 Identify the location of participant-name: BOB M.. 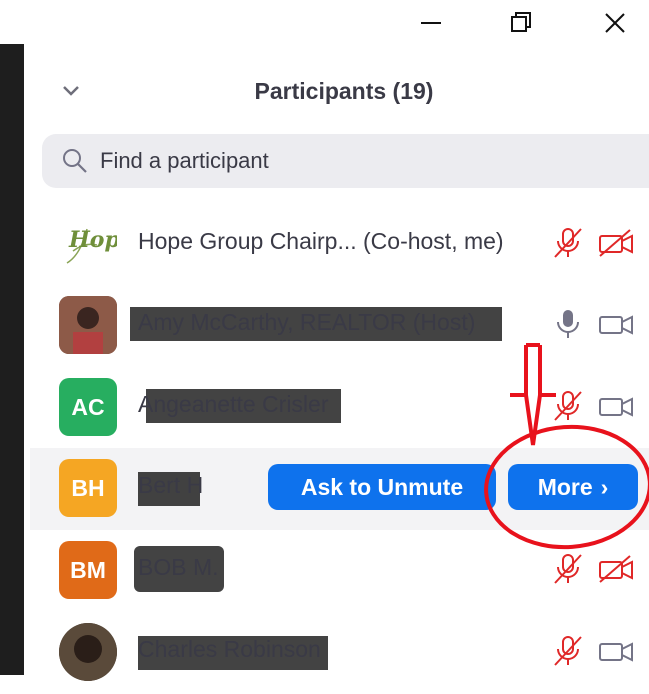
(178, 567).